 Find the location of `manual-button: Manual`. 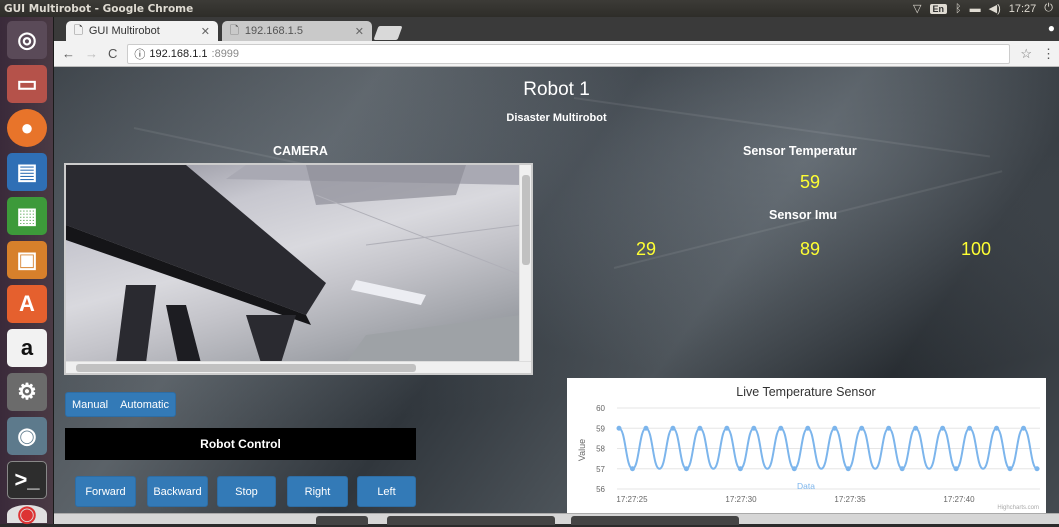

manual-button: Manual is located at coordinates (90, 404).